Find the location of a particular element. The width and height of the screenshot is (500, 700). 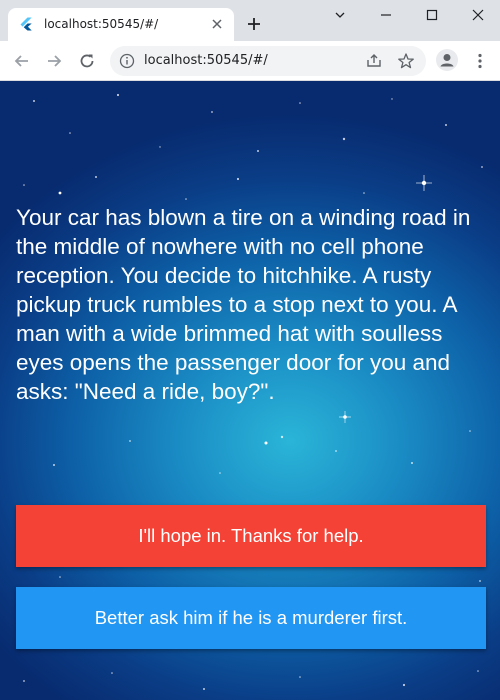

close-window-icon is located at coordinates (478, 15).